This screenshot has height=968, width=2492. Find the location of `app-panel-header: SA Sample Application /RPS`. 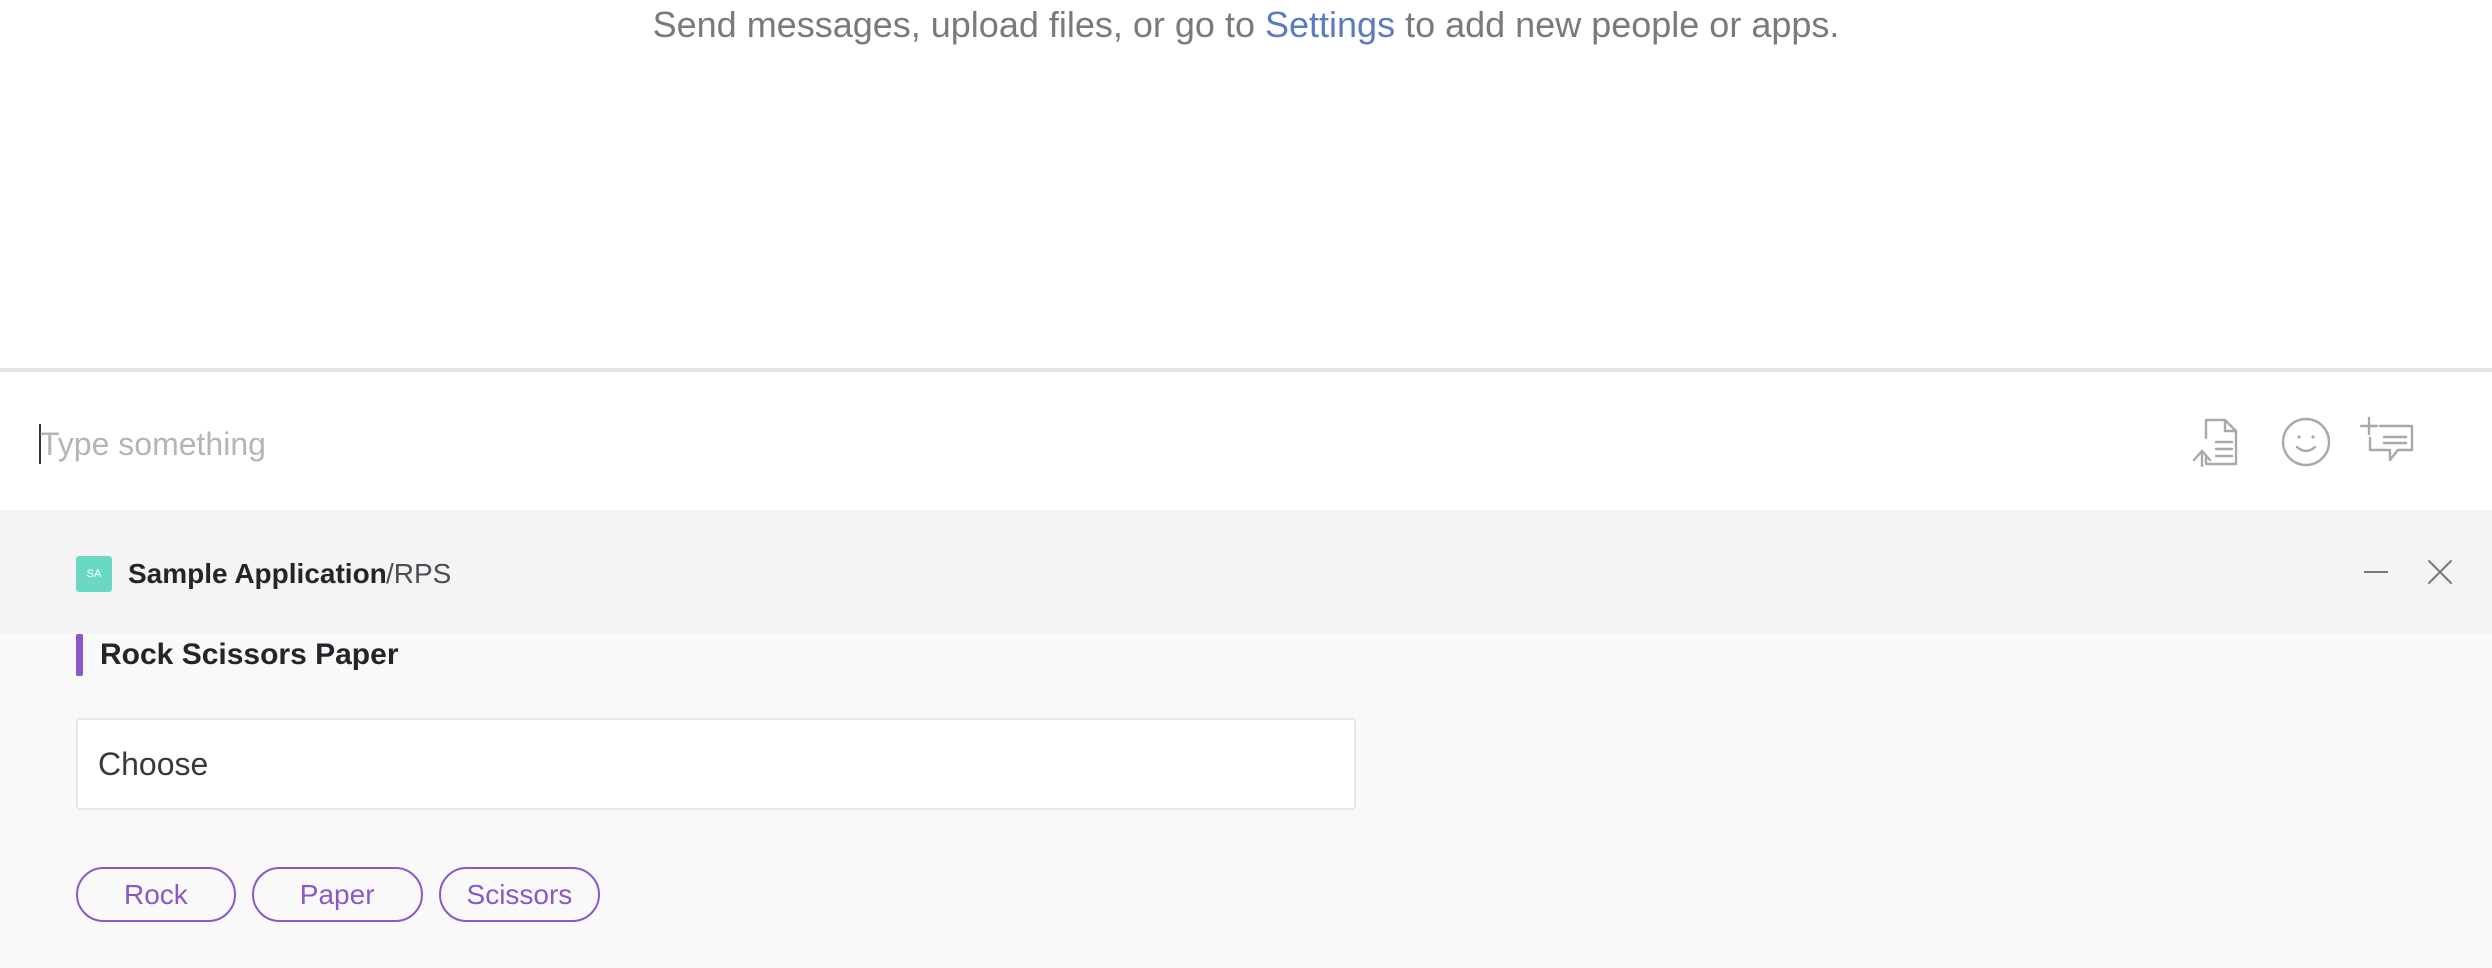

app-panel-header: SA Sample Application /RPS is located at coordinates (1246, 572).